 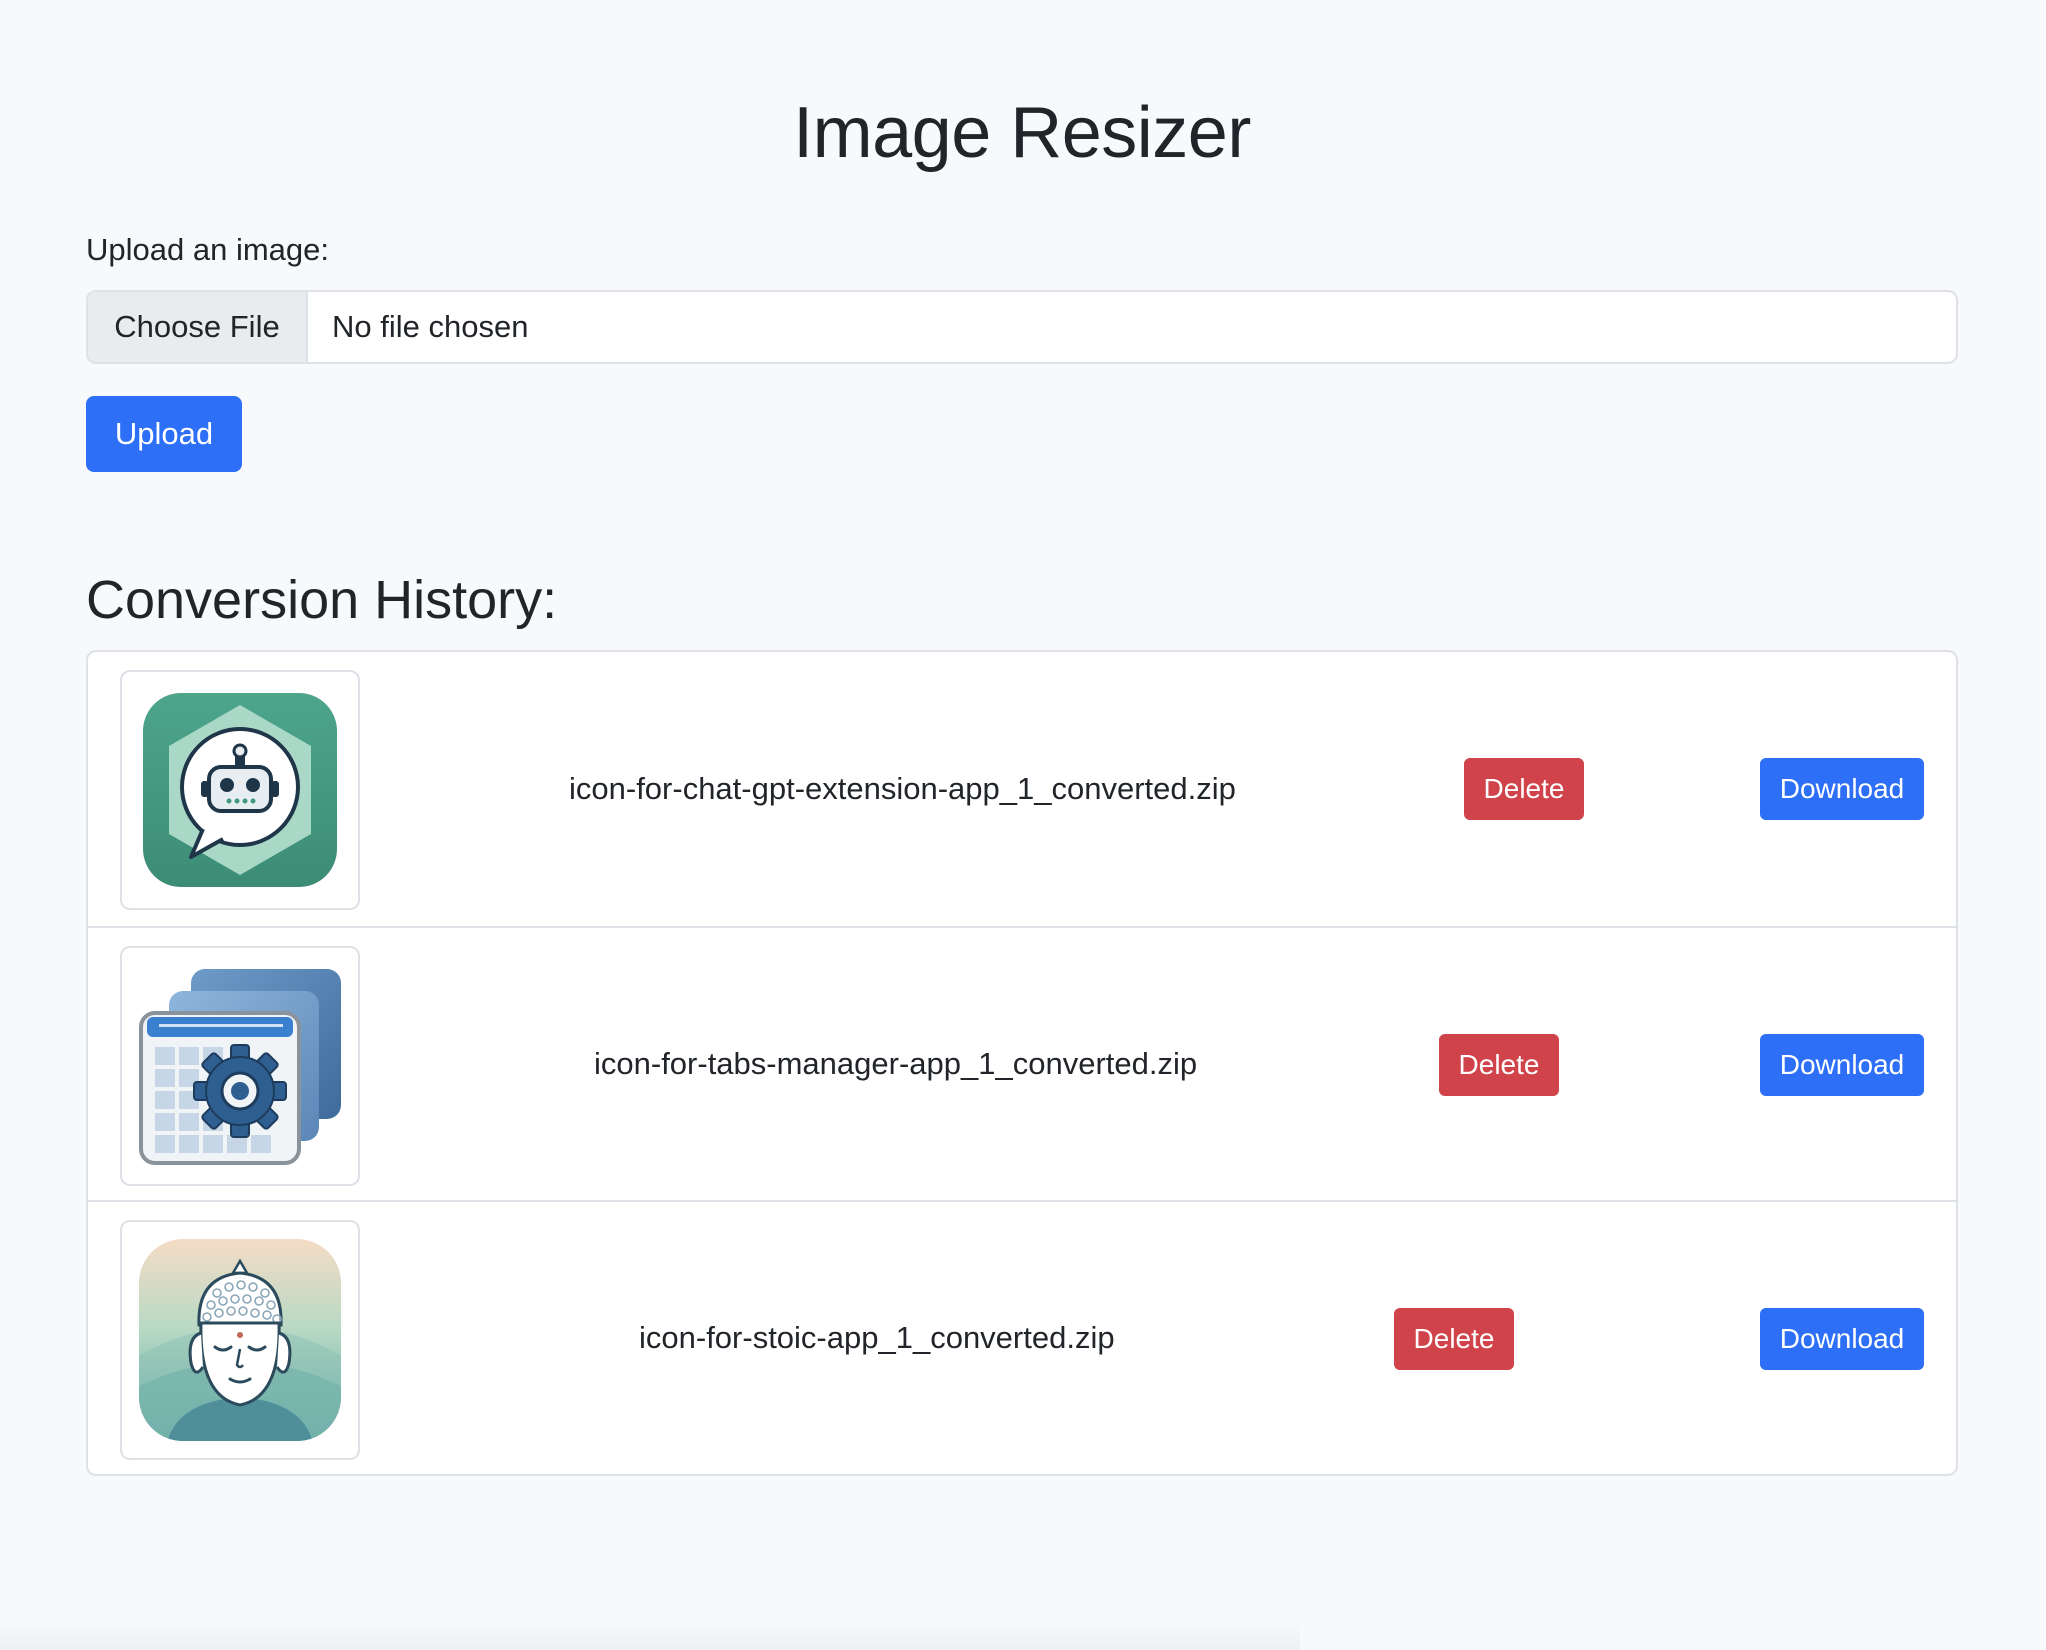 What do you see at coordinates (198, 327) in the screenshot?
I see `choose-file-button: Choose File` at bounding box center [198, 327].